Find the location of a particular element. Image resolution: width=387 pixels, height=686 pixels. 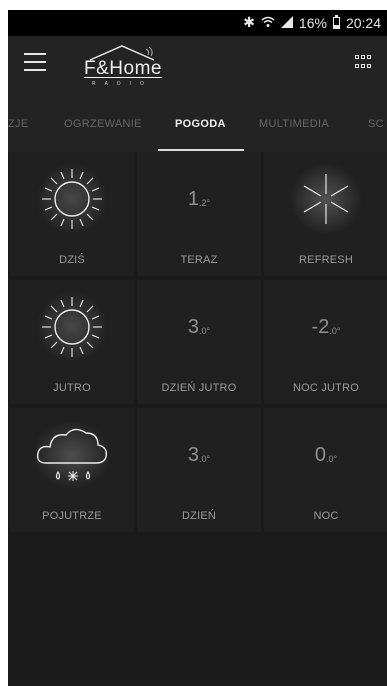

tile-label: DZIEŃ is located at coordinates (199, 516).